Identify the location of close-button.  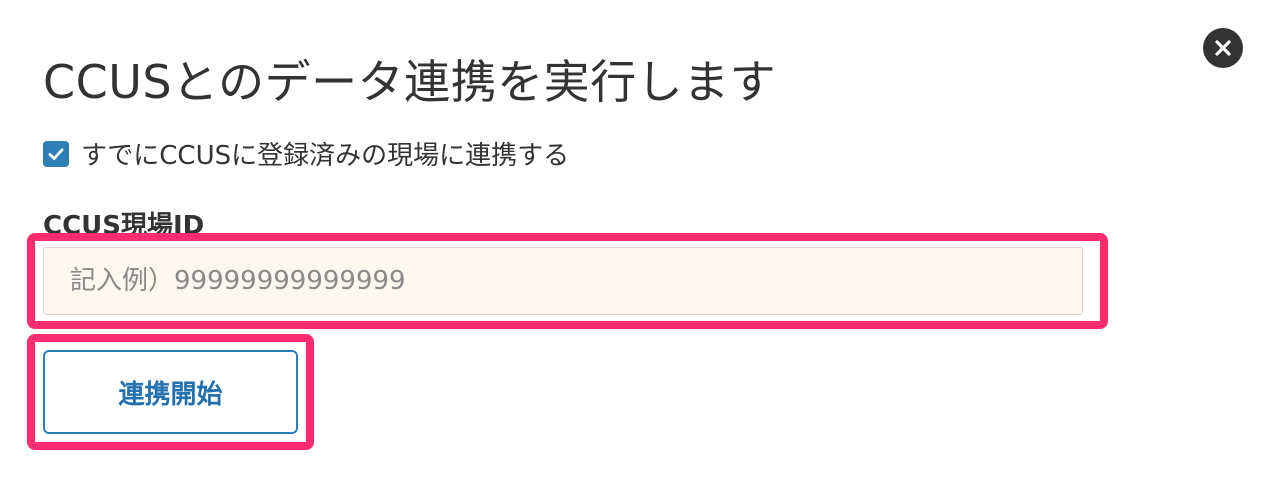
(1223, 48).